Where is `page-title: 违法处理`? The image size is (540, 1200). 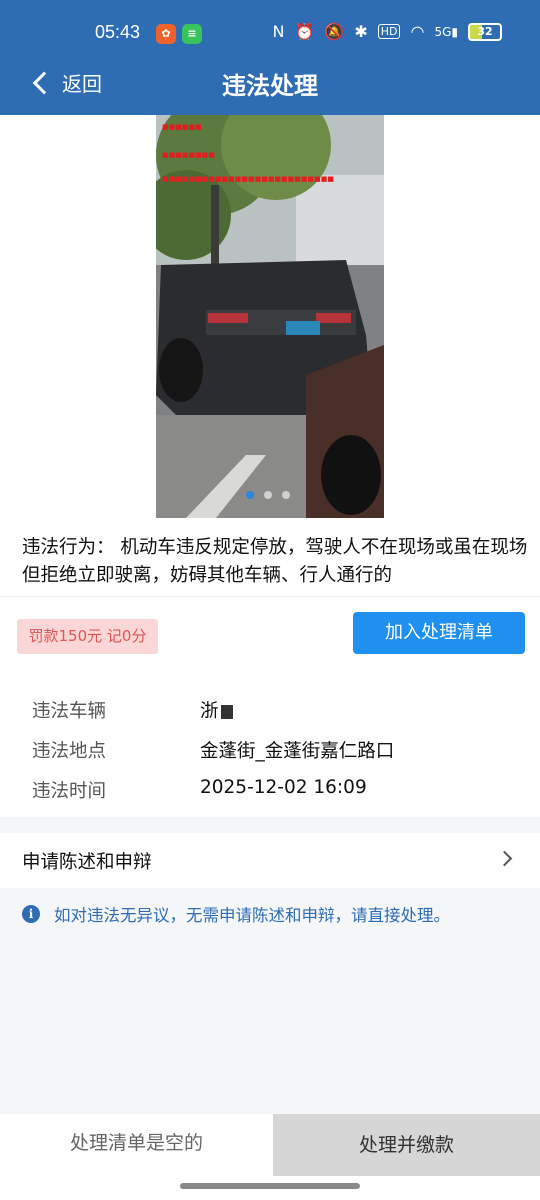 page-title: 违法处理 is located at coordinates (270, 86).